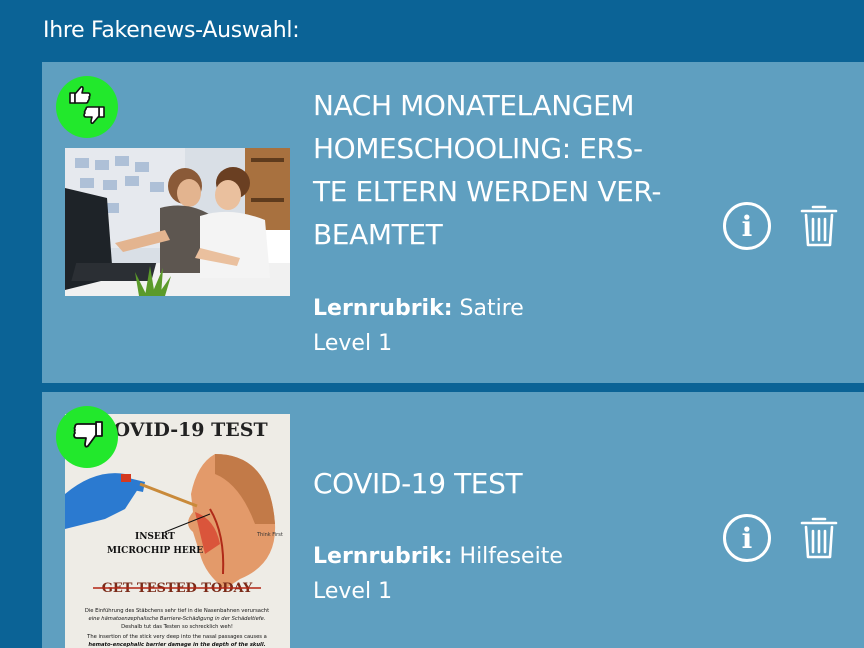 The height and width of the screenshot is (648, 864). What do you see at coordinates (491, 308) in the screenshot?
I see `rubric-value: Satire` at bounding box center [491, 308].